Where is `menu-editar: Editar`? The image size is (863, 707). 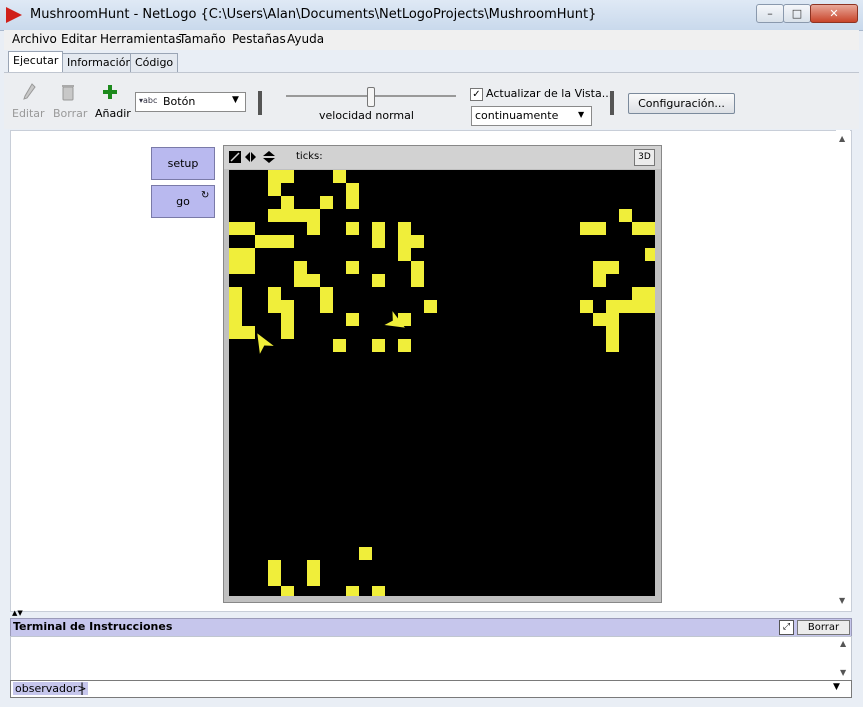
menu-editar: Editar is located at coordinates (79, 39).